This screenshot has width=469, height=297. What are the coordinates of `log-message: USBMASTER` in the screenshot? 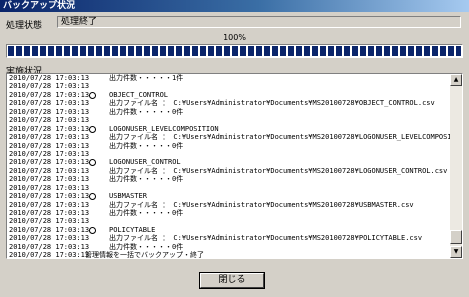 It's located at (128, 196).